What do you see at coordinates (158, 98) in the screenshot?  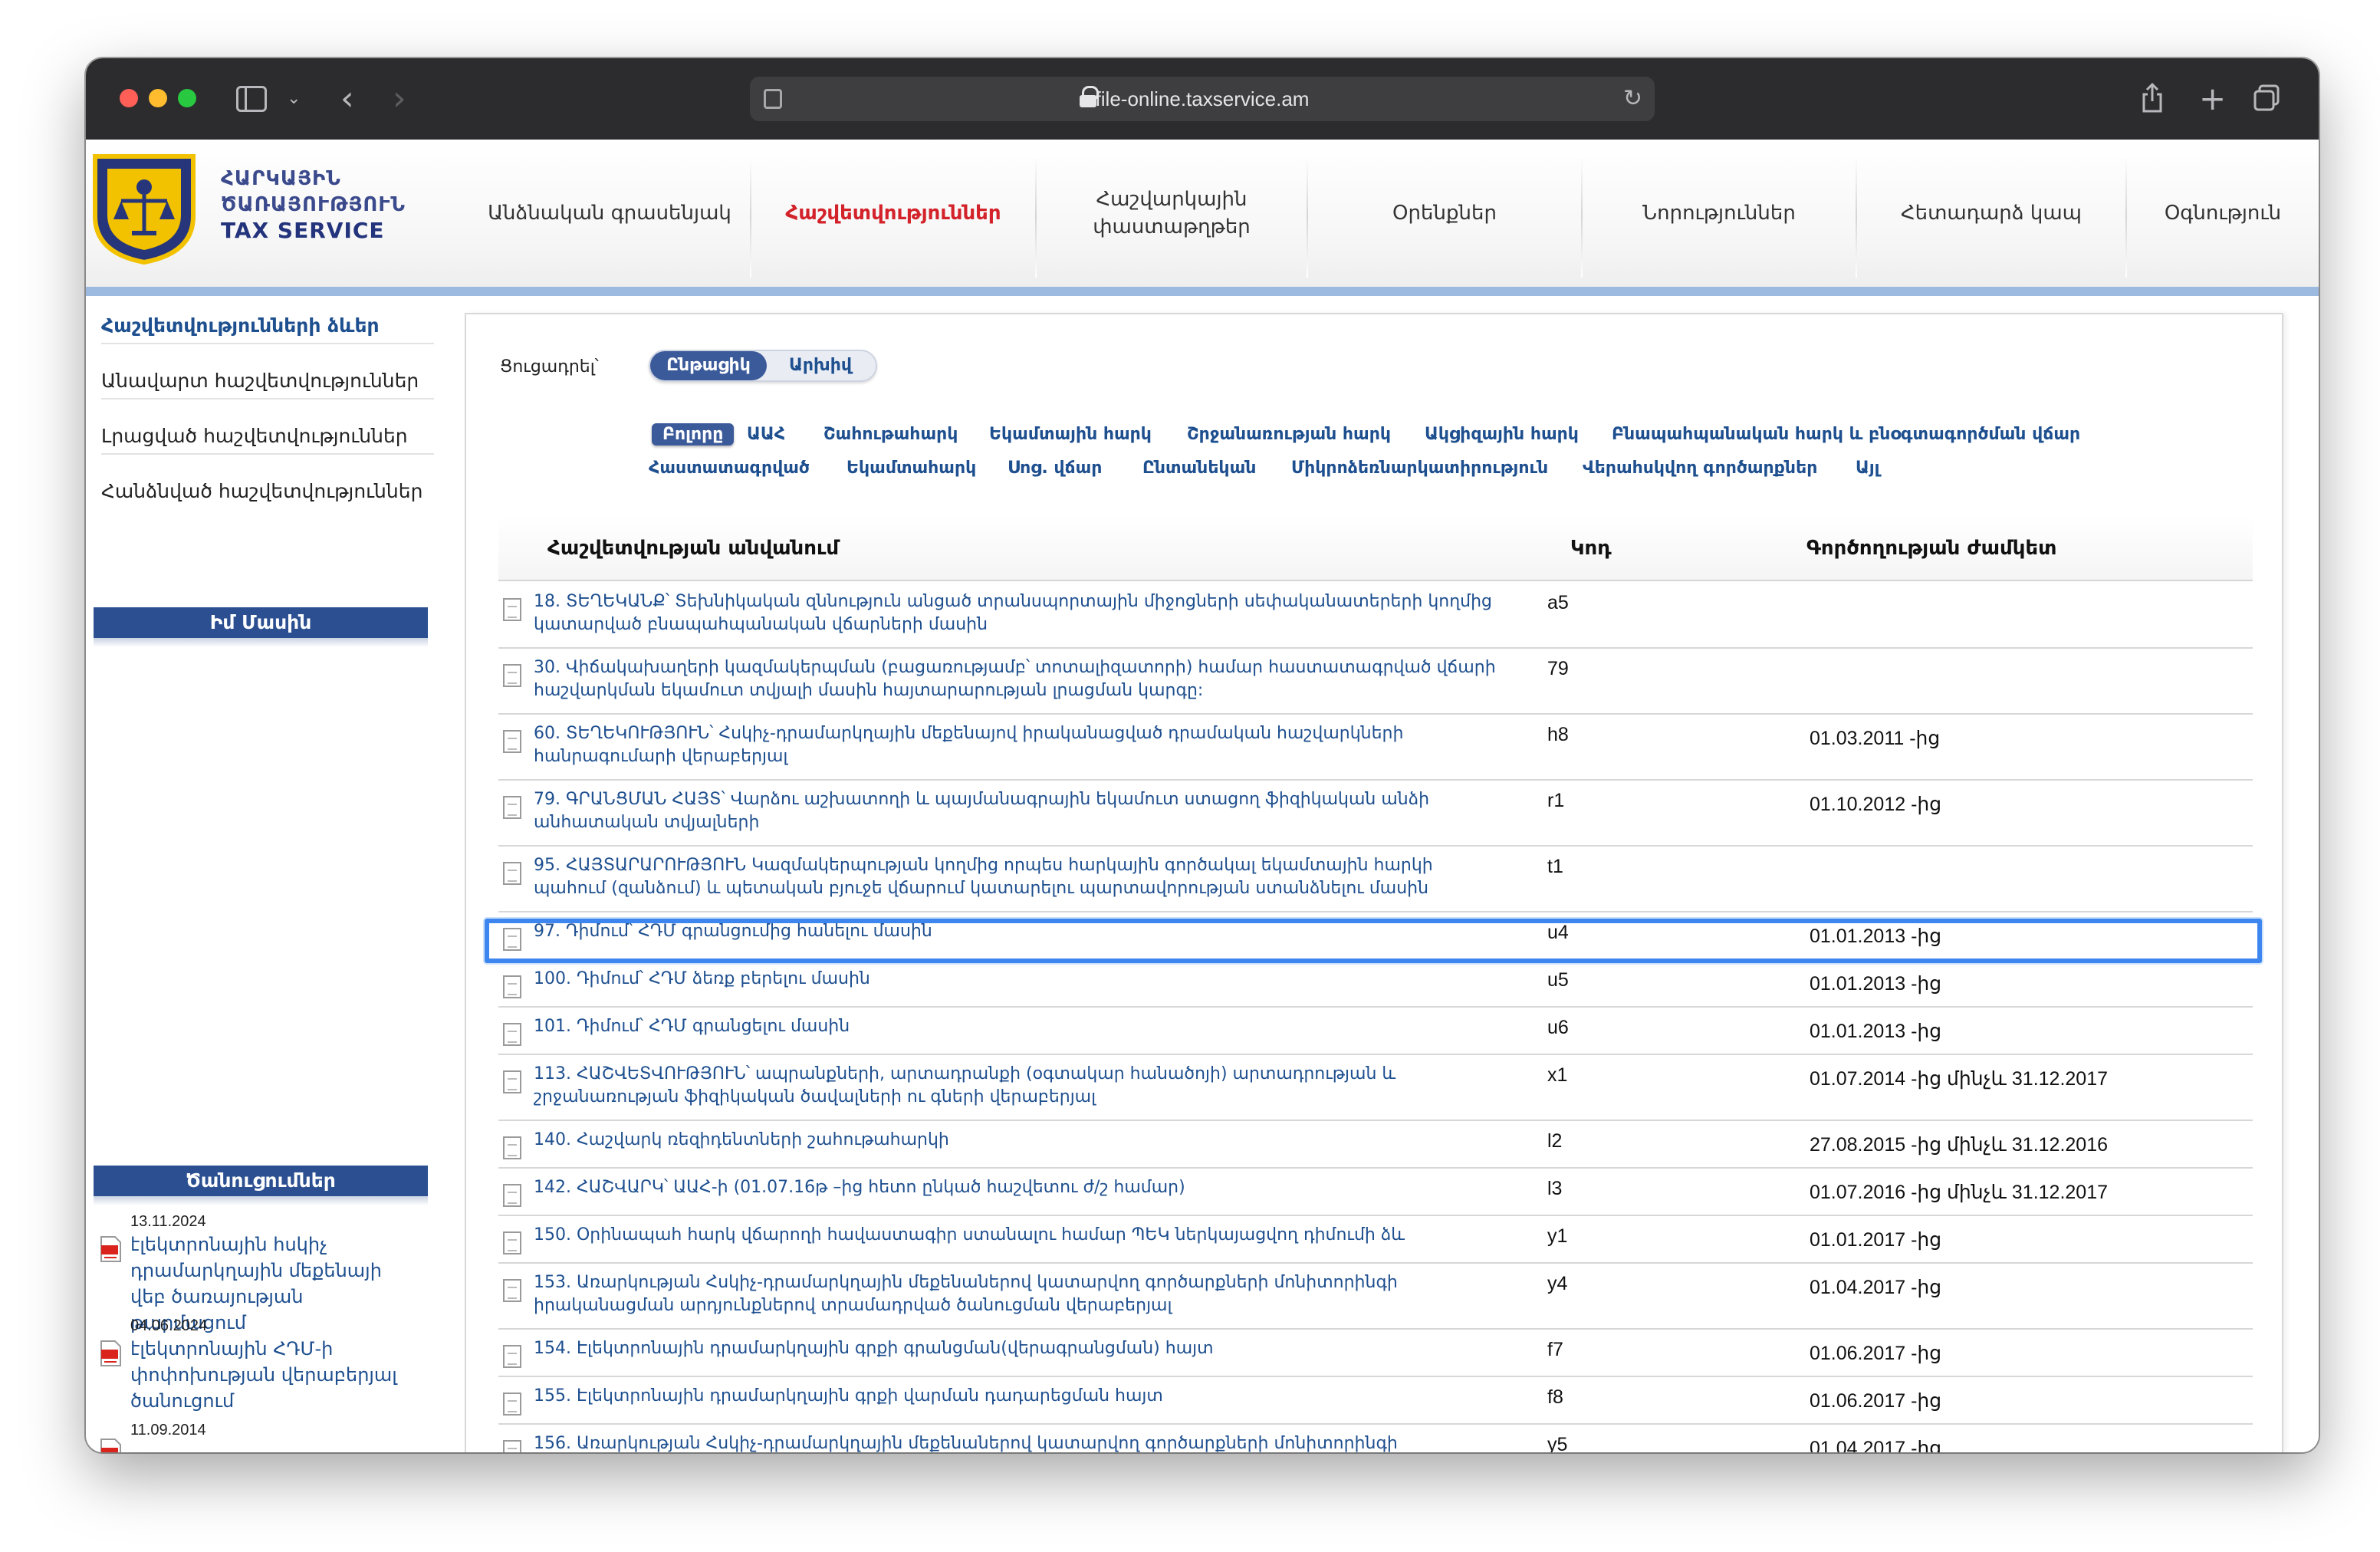 I see `minimize-window-button` at bounding box center [158, 98].